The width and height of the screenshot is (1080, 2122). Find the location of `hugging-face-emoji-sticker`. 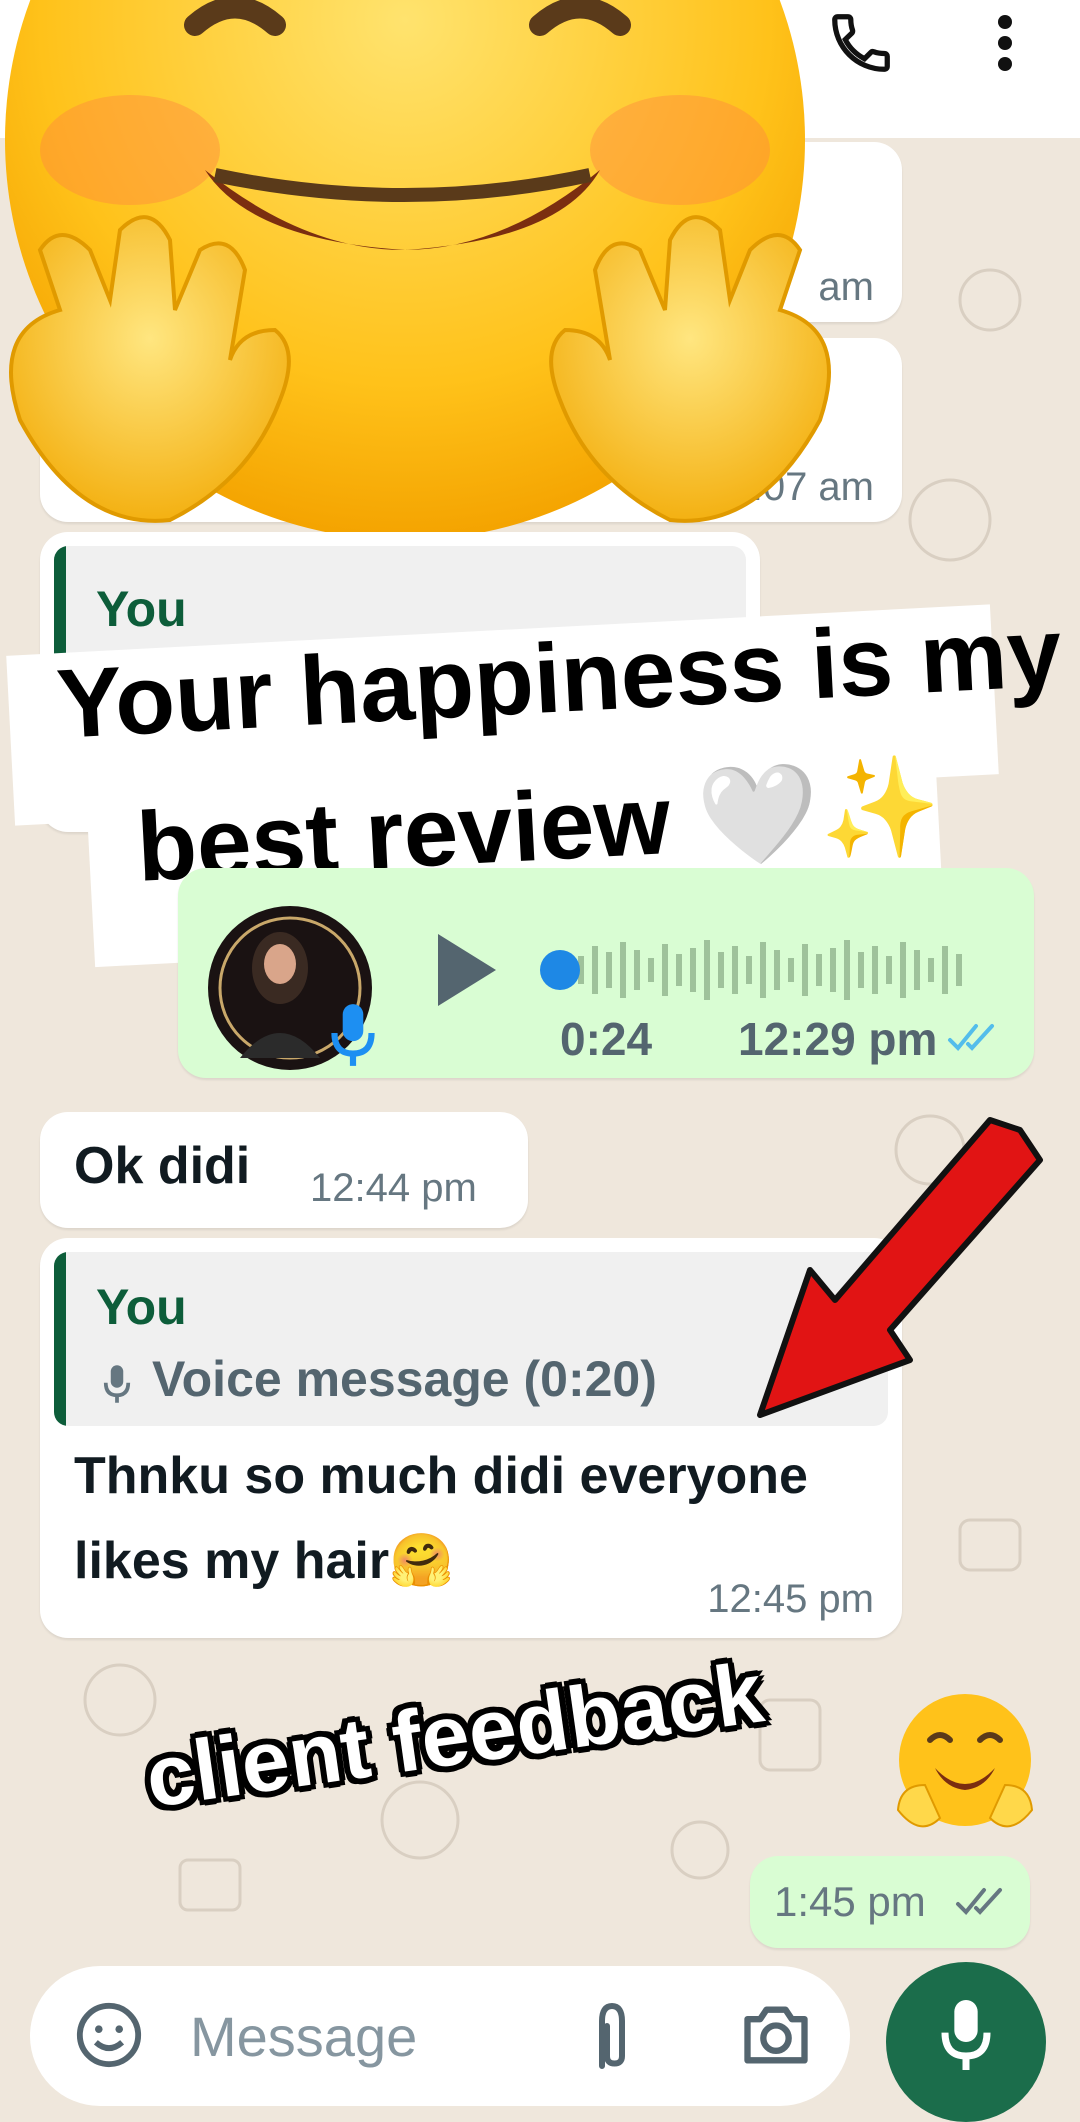

hugging-face-emoji-sticker is located at coordinates (965, 1761).